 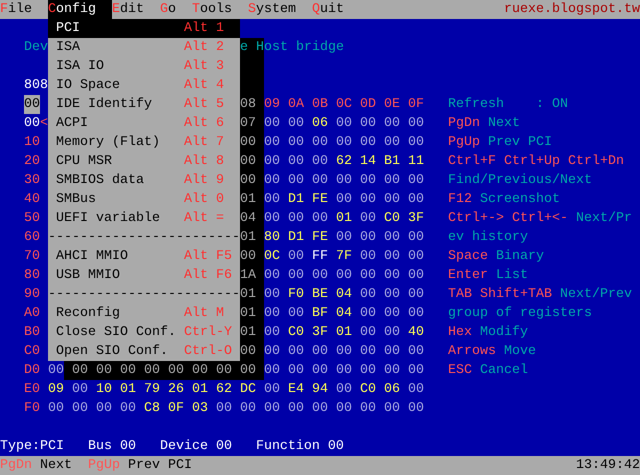 What do you see at coordinates (520, 257) in the screenshot?
I see `help-text: Binary` at bounding box center [520, 257].